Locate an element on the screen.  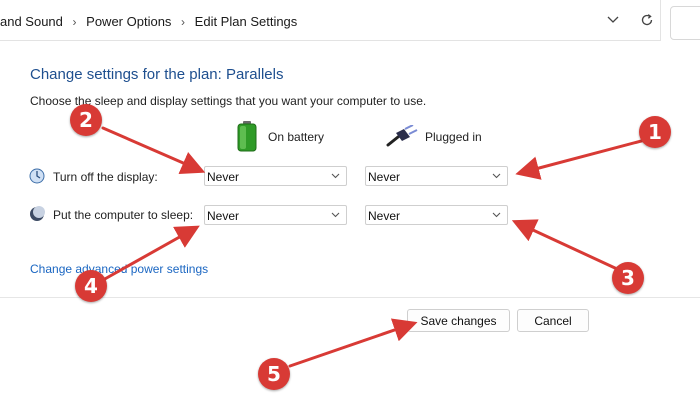
annotation-badge-1: 1 is located at coordinates (655, 132).